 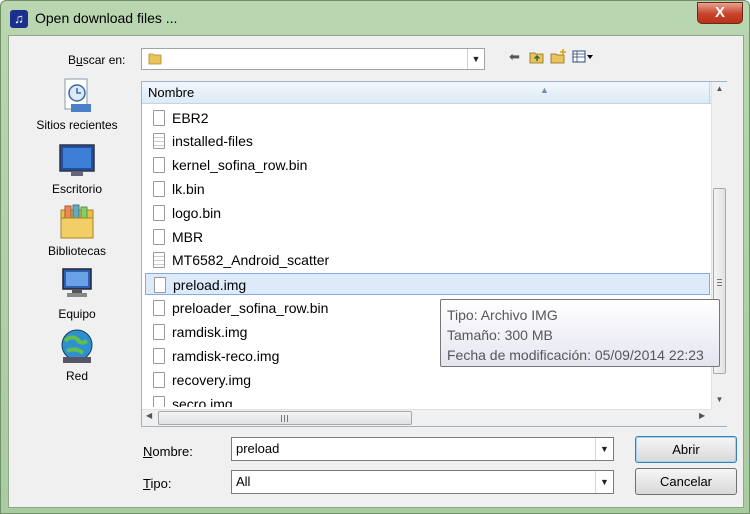 I want to click on file-row: secro.img, so click(x=427, y=400).